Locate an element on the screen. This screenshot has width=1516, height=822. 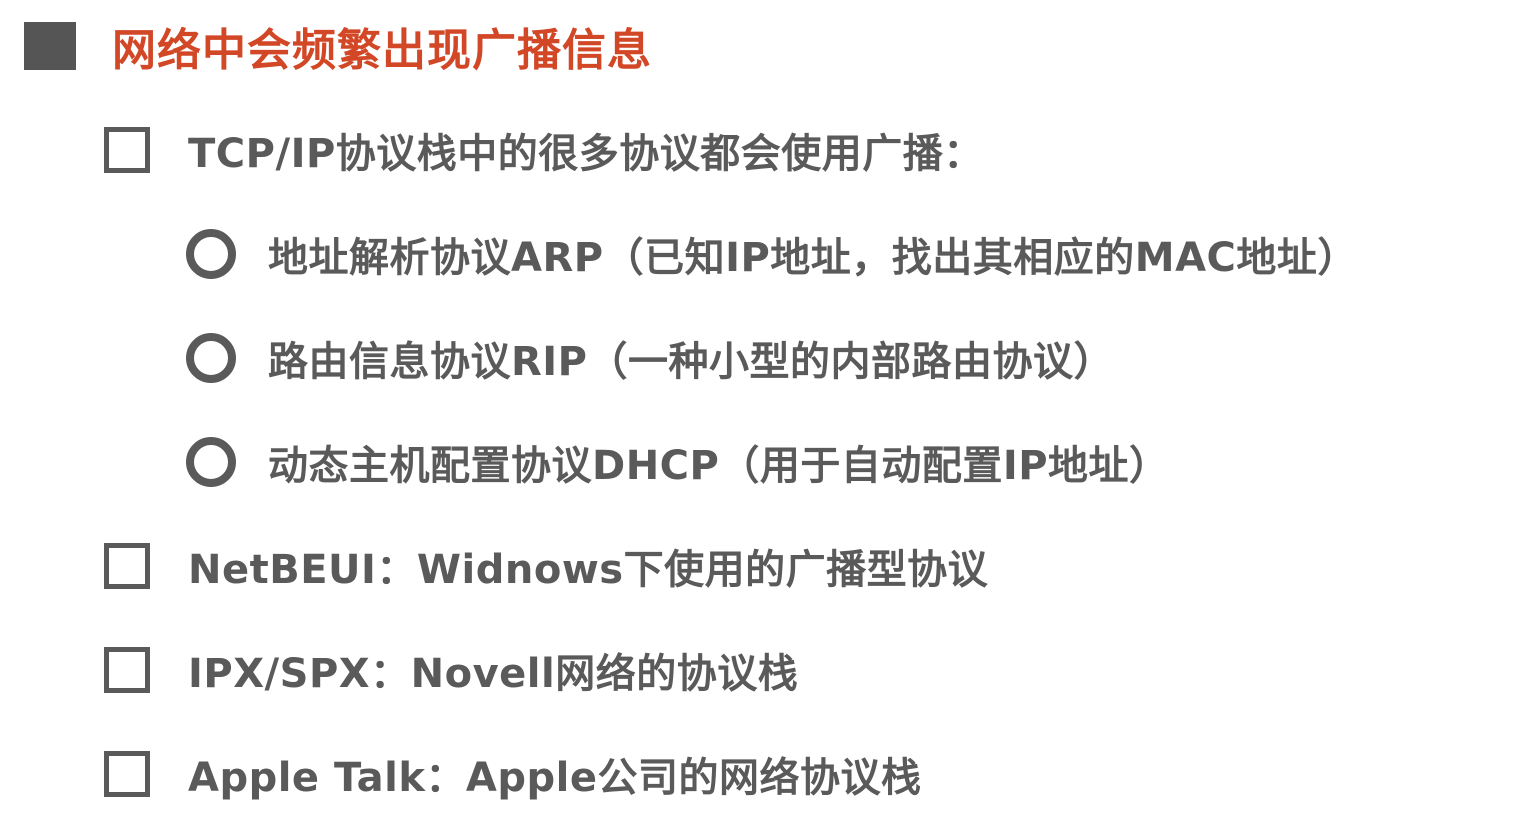
sub-list-item-text: 地址解析协议ARP（已知IP地址，找出其相应的MAC地址） is located at coordinates (813, 258).